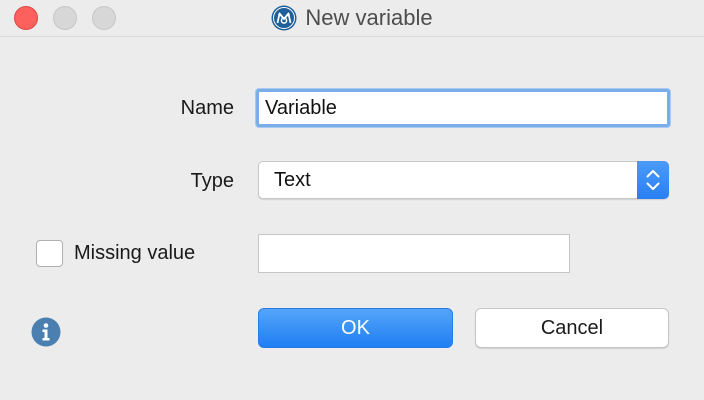 This screenshot has height=400, width=704. What do you see at coordinates (49, 253) in the screenshot?
I see `missing-value-checkbox` at bounding box center [49, 253].